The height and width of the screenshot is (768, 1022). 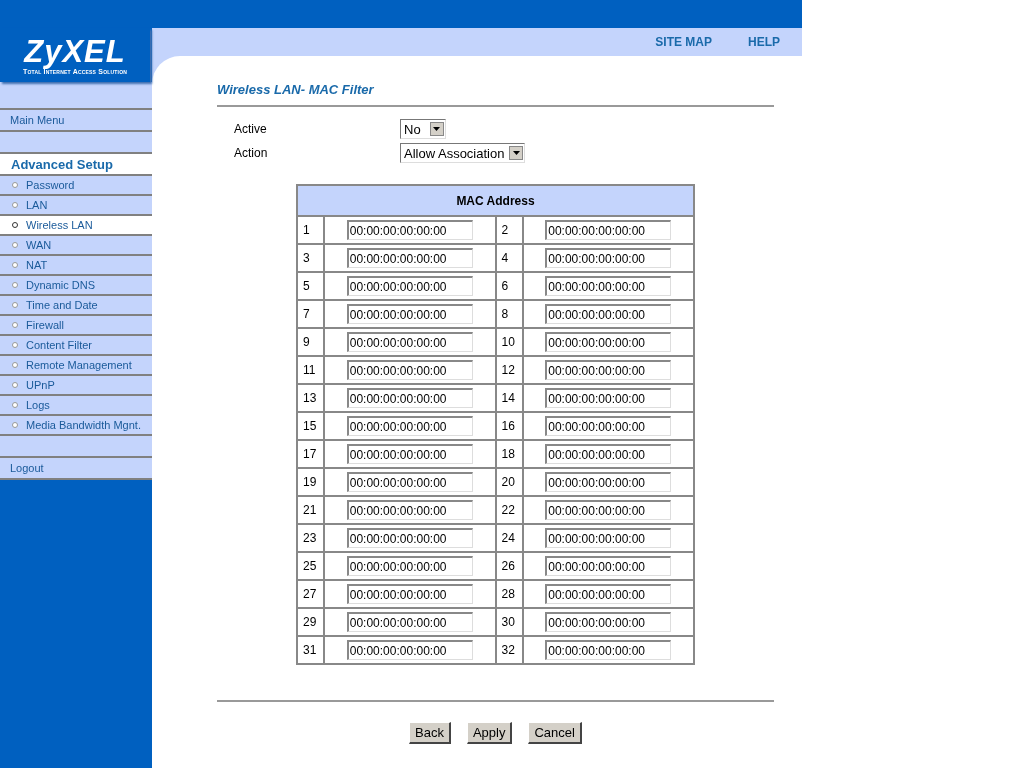 I want to click on row-number: 32, so click(x=509, y=650).